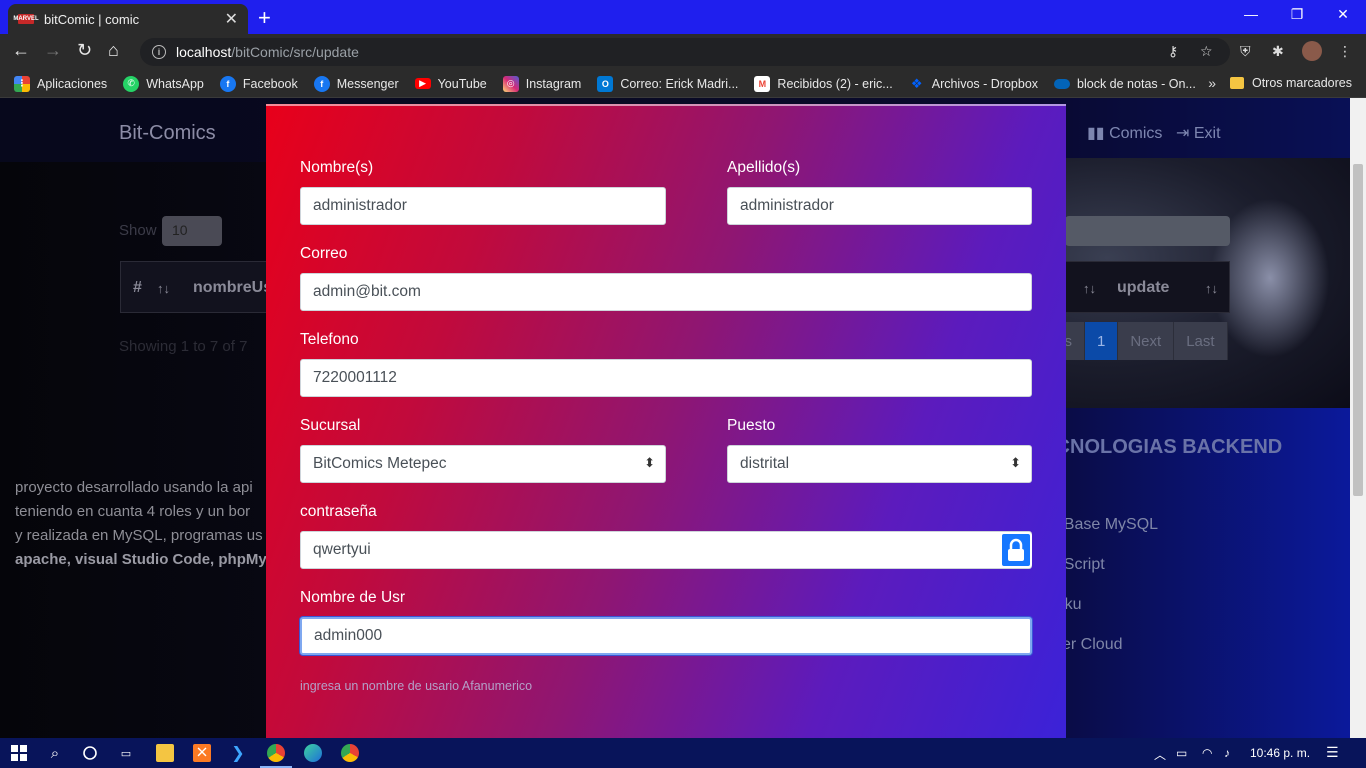 The width and height of the screenshot is (1366, 768). Describe the element at coordinates (22, 83) in the screenshot. I see `apps-grid-icon: ⋮` at that location.